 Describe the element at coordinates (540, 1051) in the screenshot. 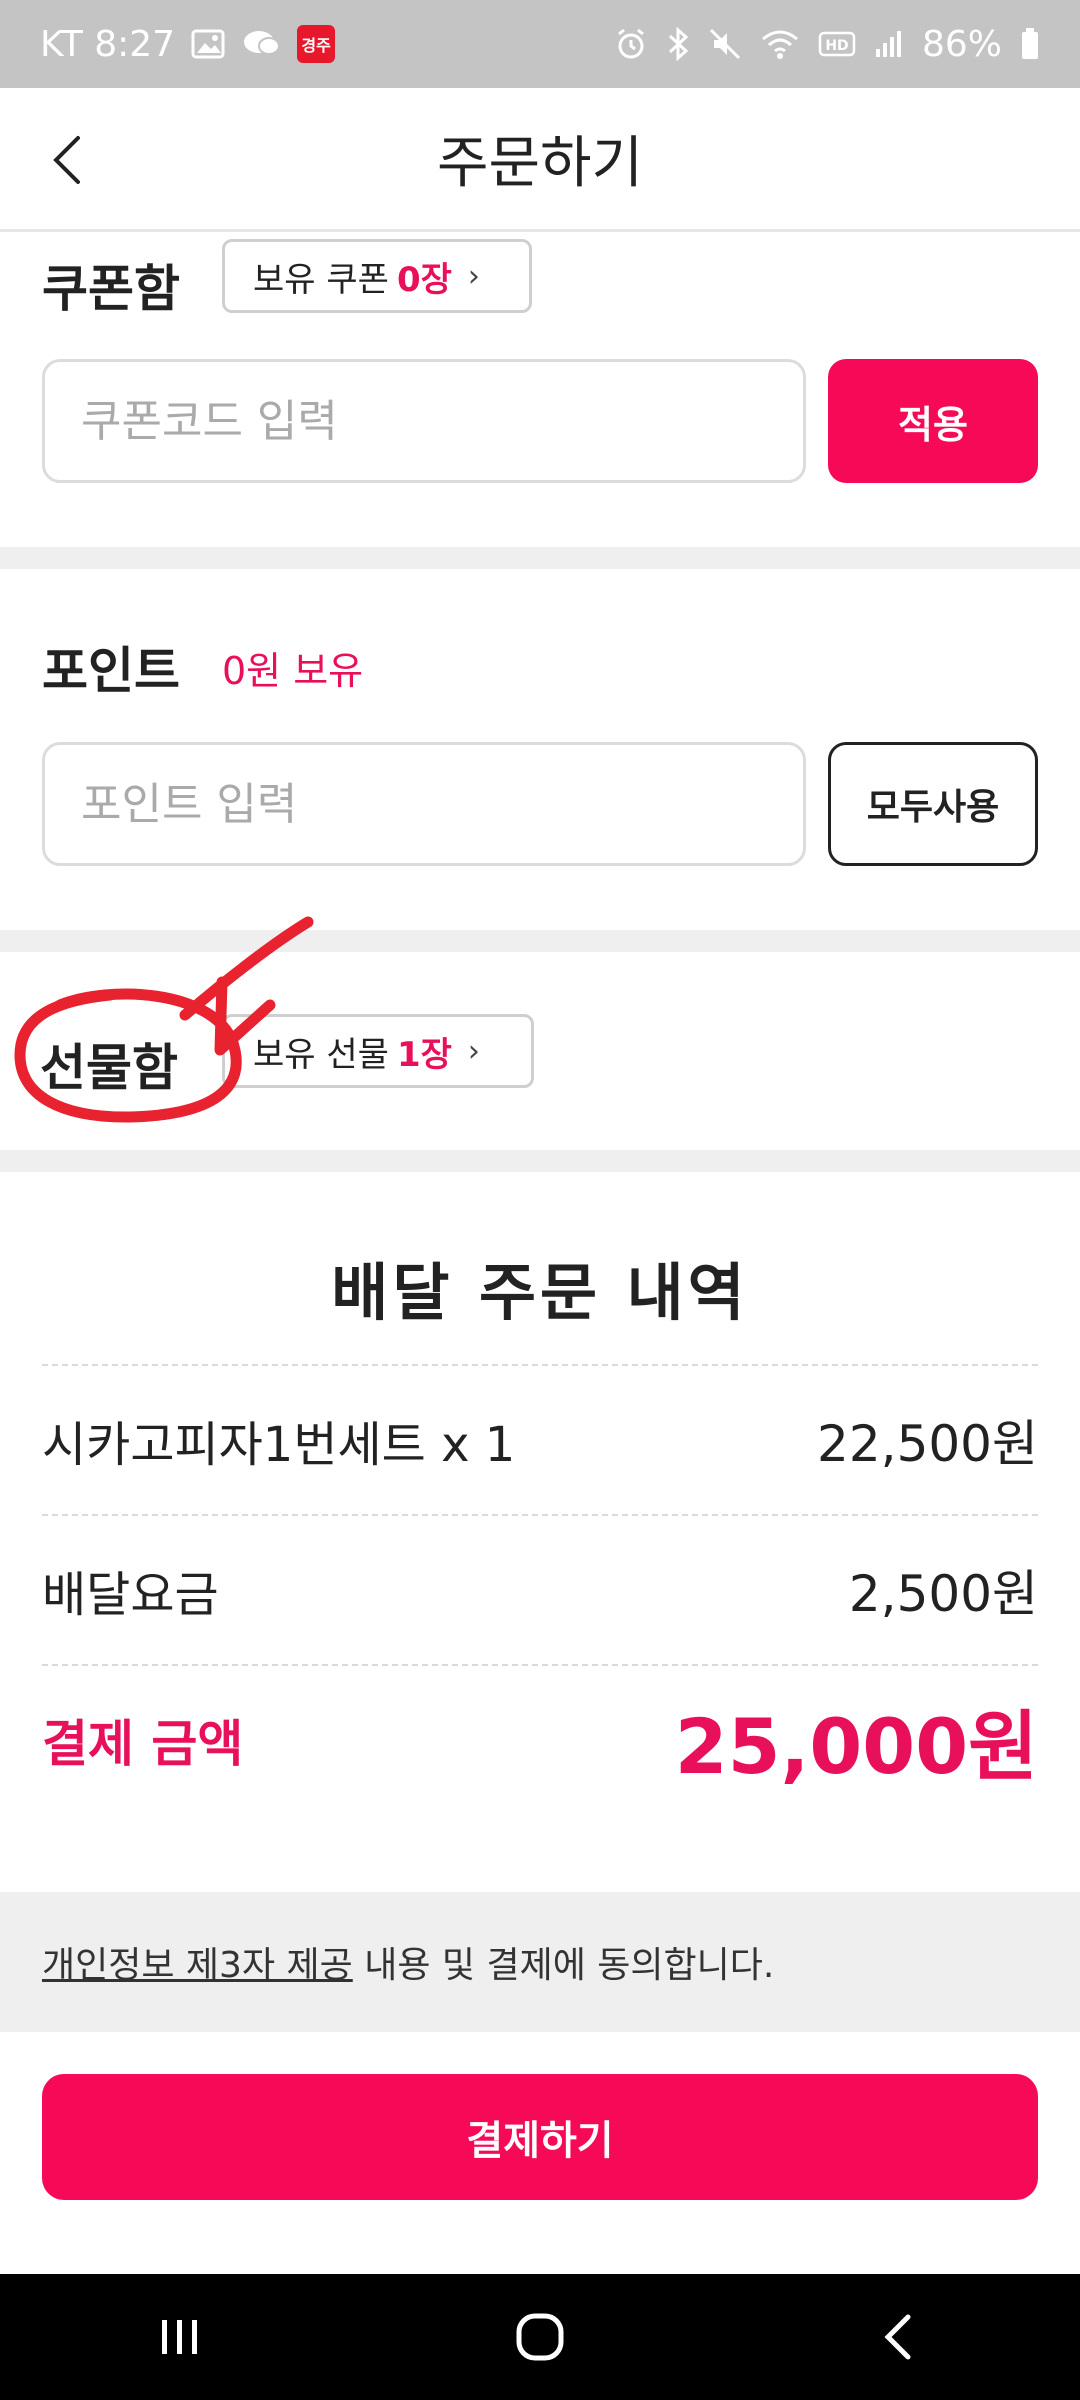

I see `gift-section: 선물함 보유 선물 1장 ›` at that location.